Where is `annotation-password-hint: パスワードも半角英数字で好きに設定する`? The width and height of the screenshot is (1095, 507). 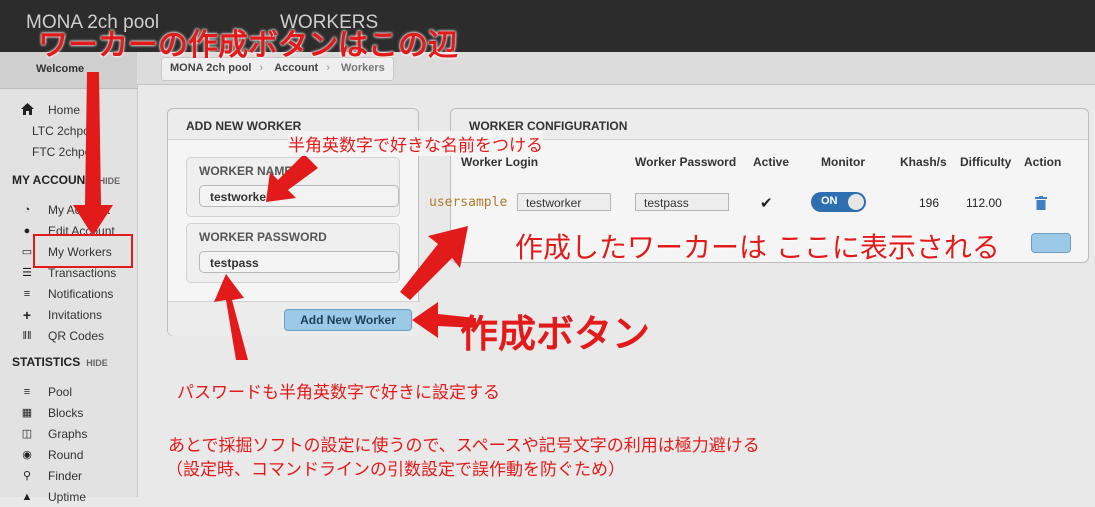
annotation-password-hint: パスワードも半角英数字で好きに設定する is located at coordinates (338, 393).